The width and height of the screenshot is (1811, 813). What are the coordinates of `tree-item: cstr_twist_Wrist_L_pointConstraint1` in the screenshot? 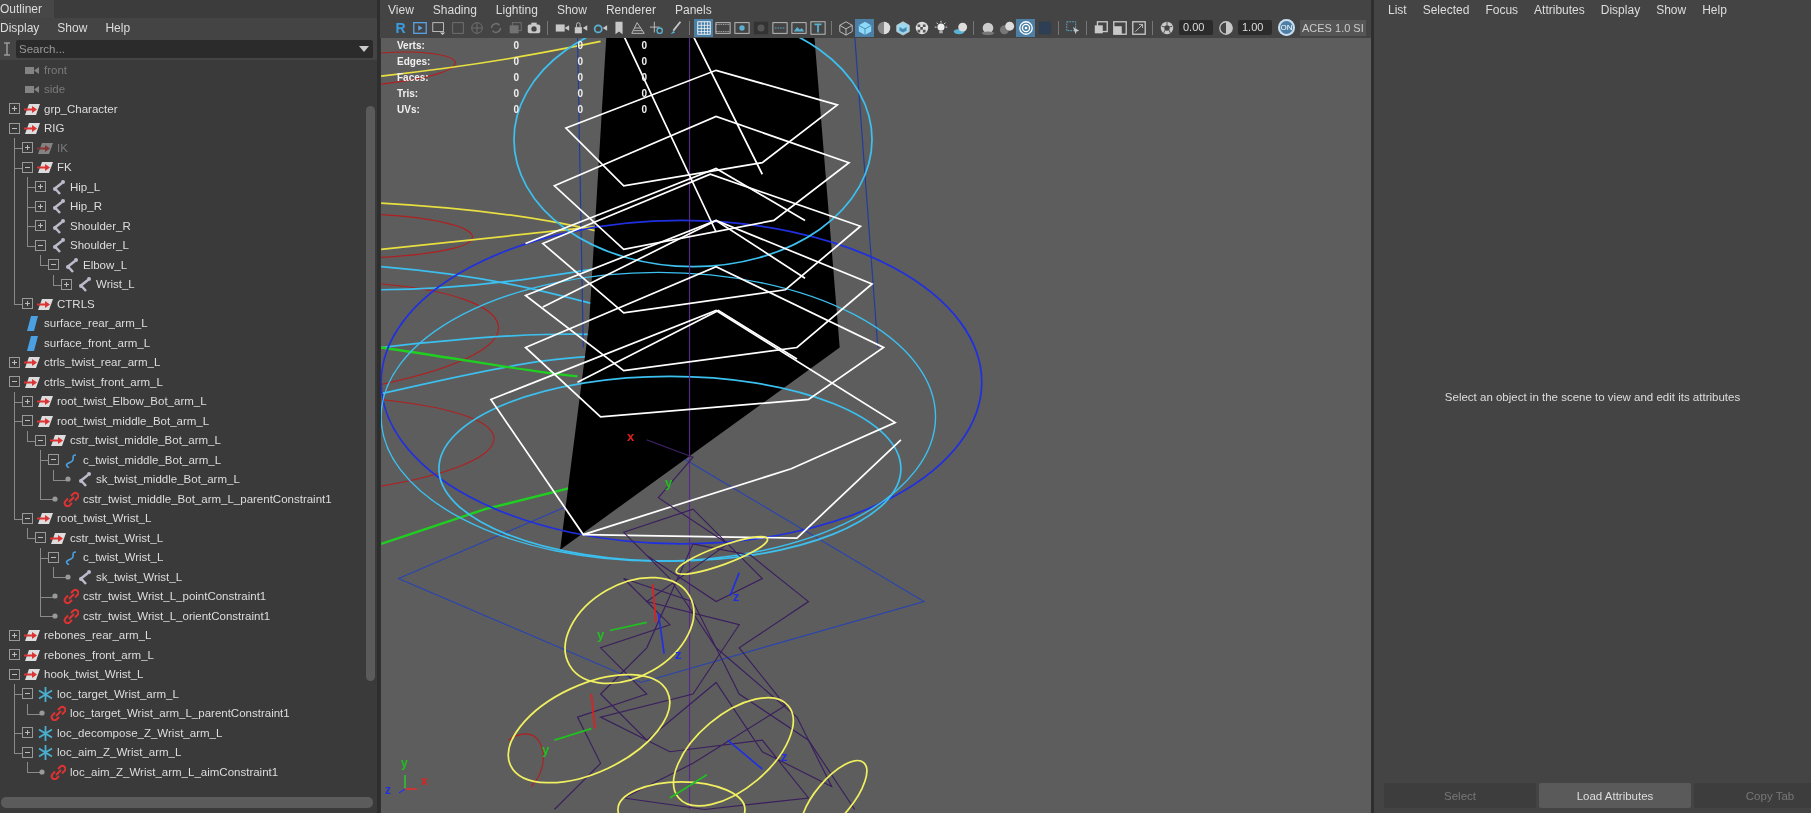 It's located at (175, 596).